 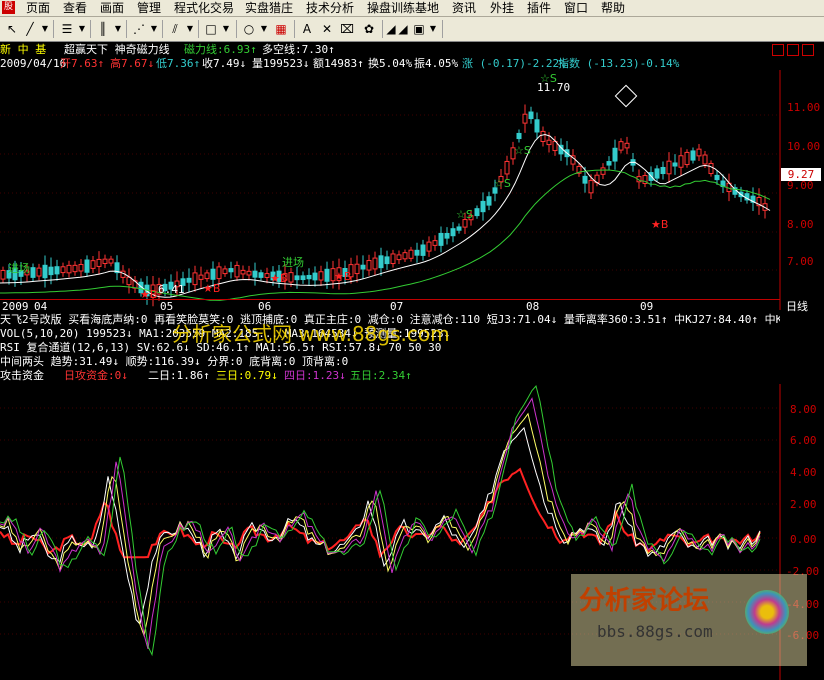 What do you see at coordinates (576, 8) in the screenshot?
I see `menu-window: 窗口` at bounding box center [576, 8].